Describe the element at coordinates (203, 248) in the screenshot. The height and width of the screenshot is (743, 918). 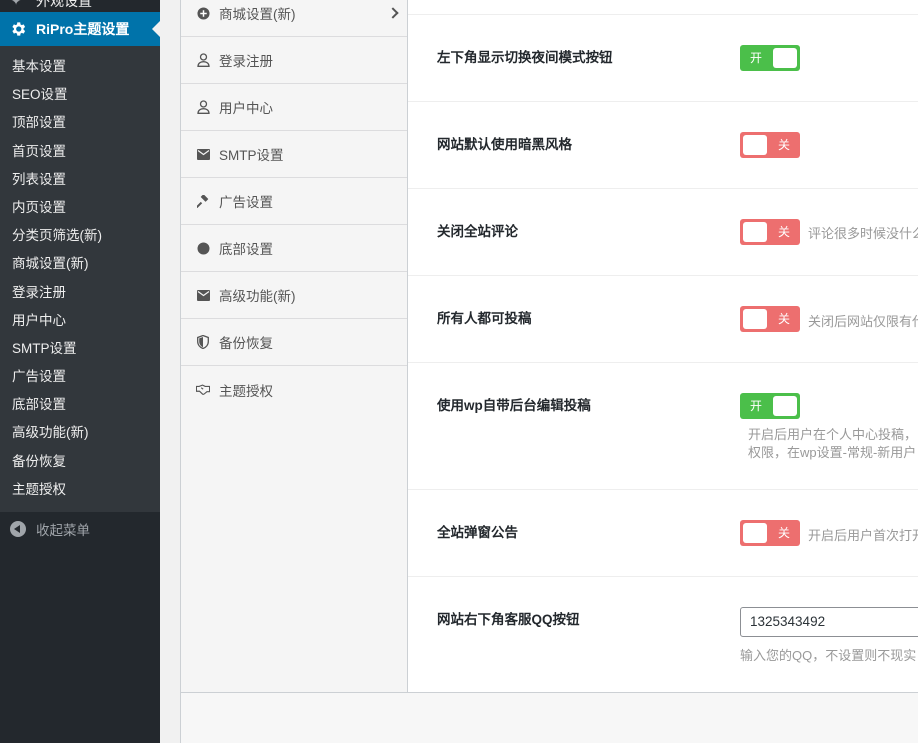
I see `circle-icon` at that location.